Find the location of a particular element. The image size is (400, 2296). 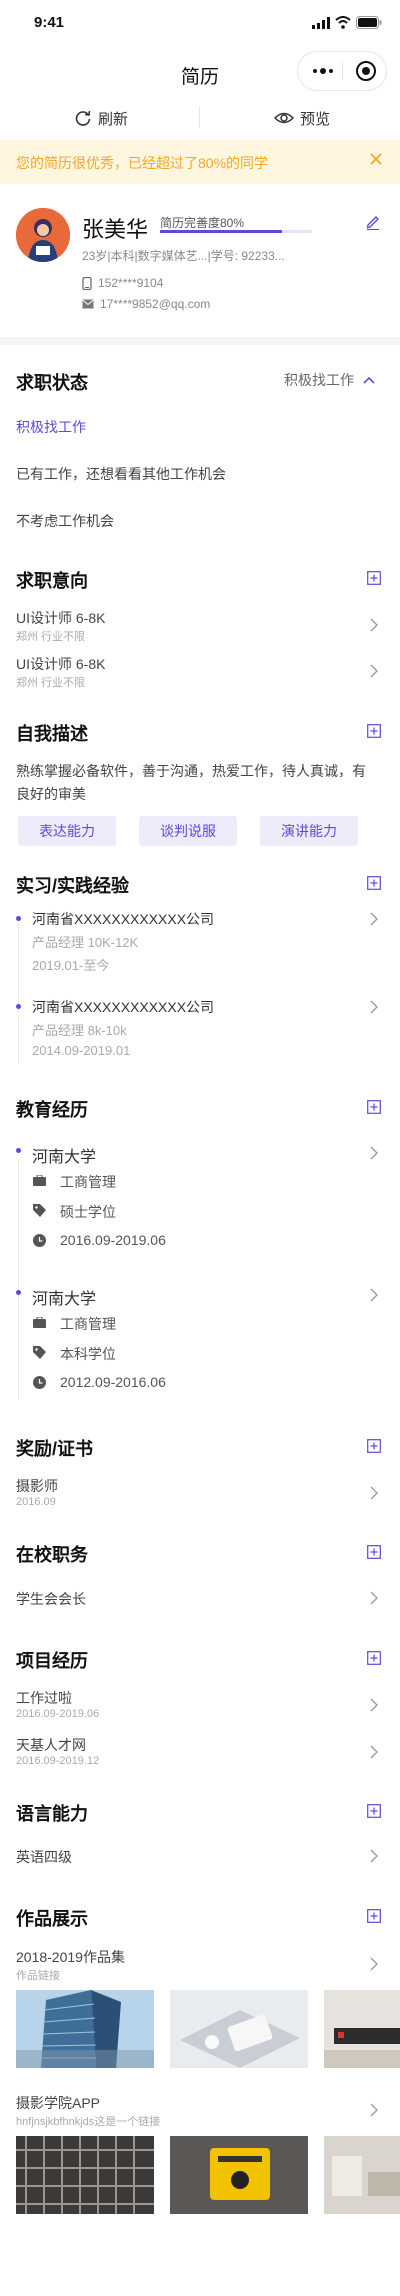

portfolio-image-workspace is located at coordinates (362, 2175).